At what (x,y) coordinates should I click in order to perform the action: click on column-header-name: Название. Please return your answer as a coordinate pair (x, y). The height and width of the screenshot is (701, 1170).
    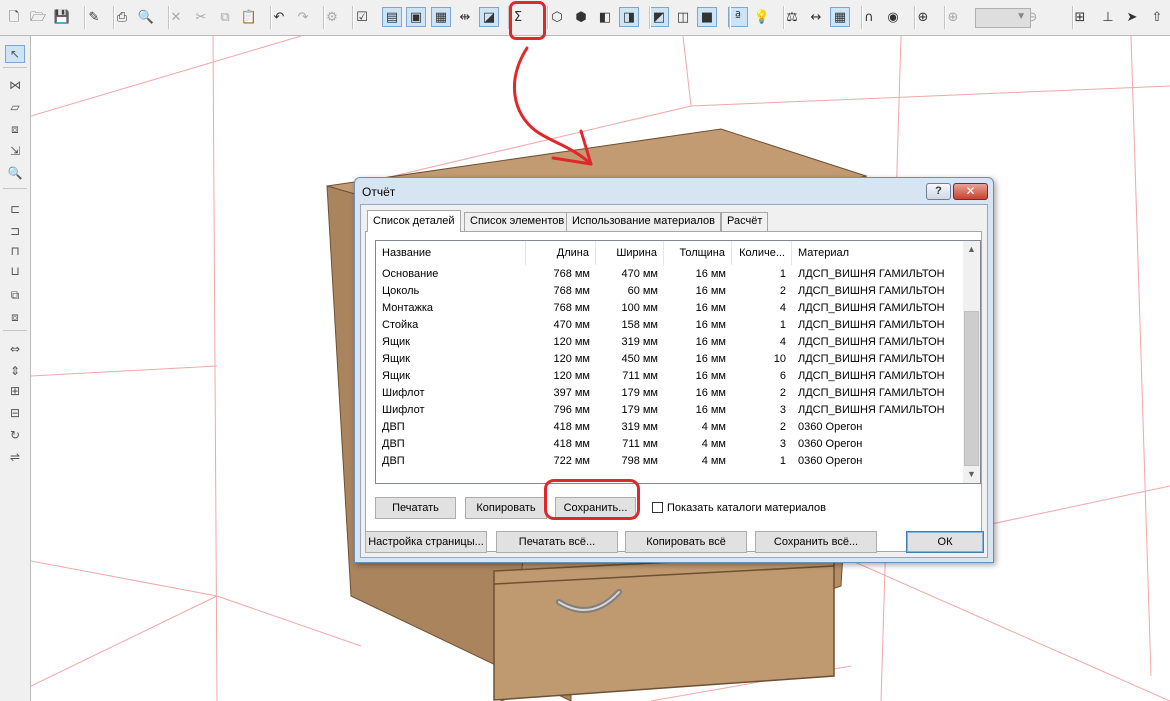
    Looking at the image, I should click on (451, 253).